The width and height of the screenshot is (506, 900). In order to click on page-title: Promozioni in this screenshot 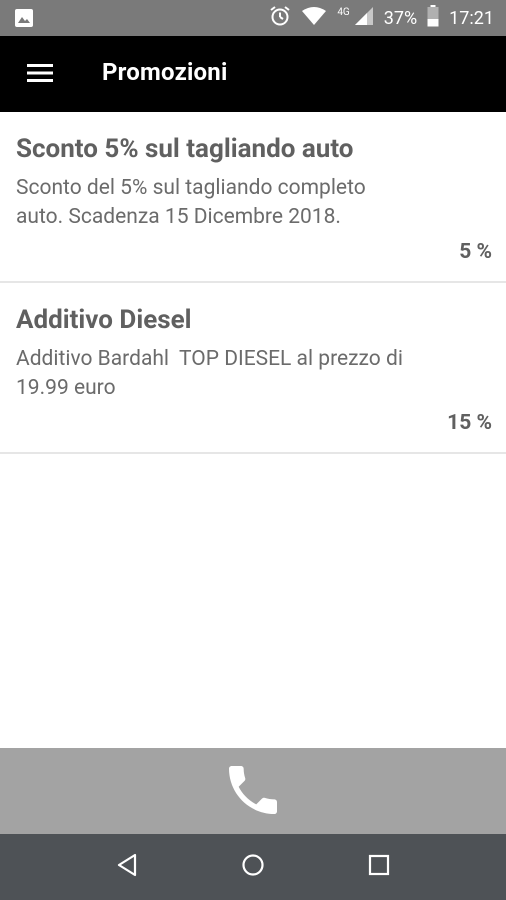, I will do `click(165, 72)`.